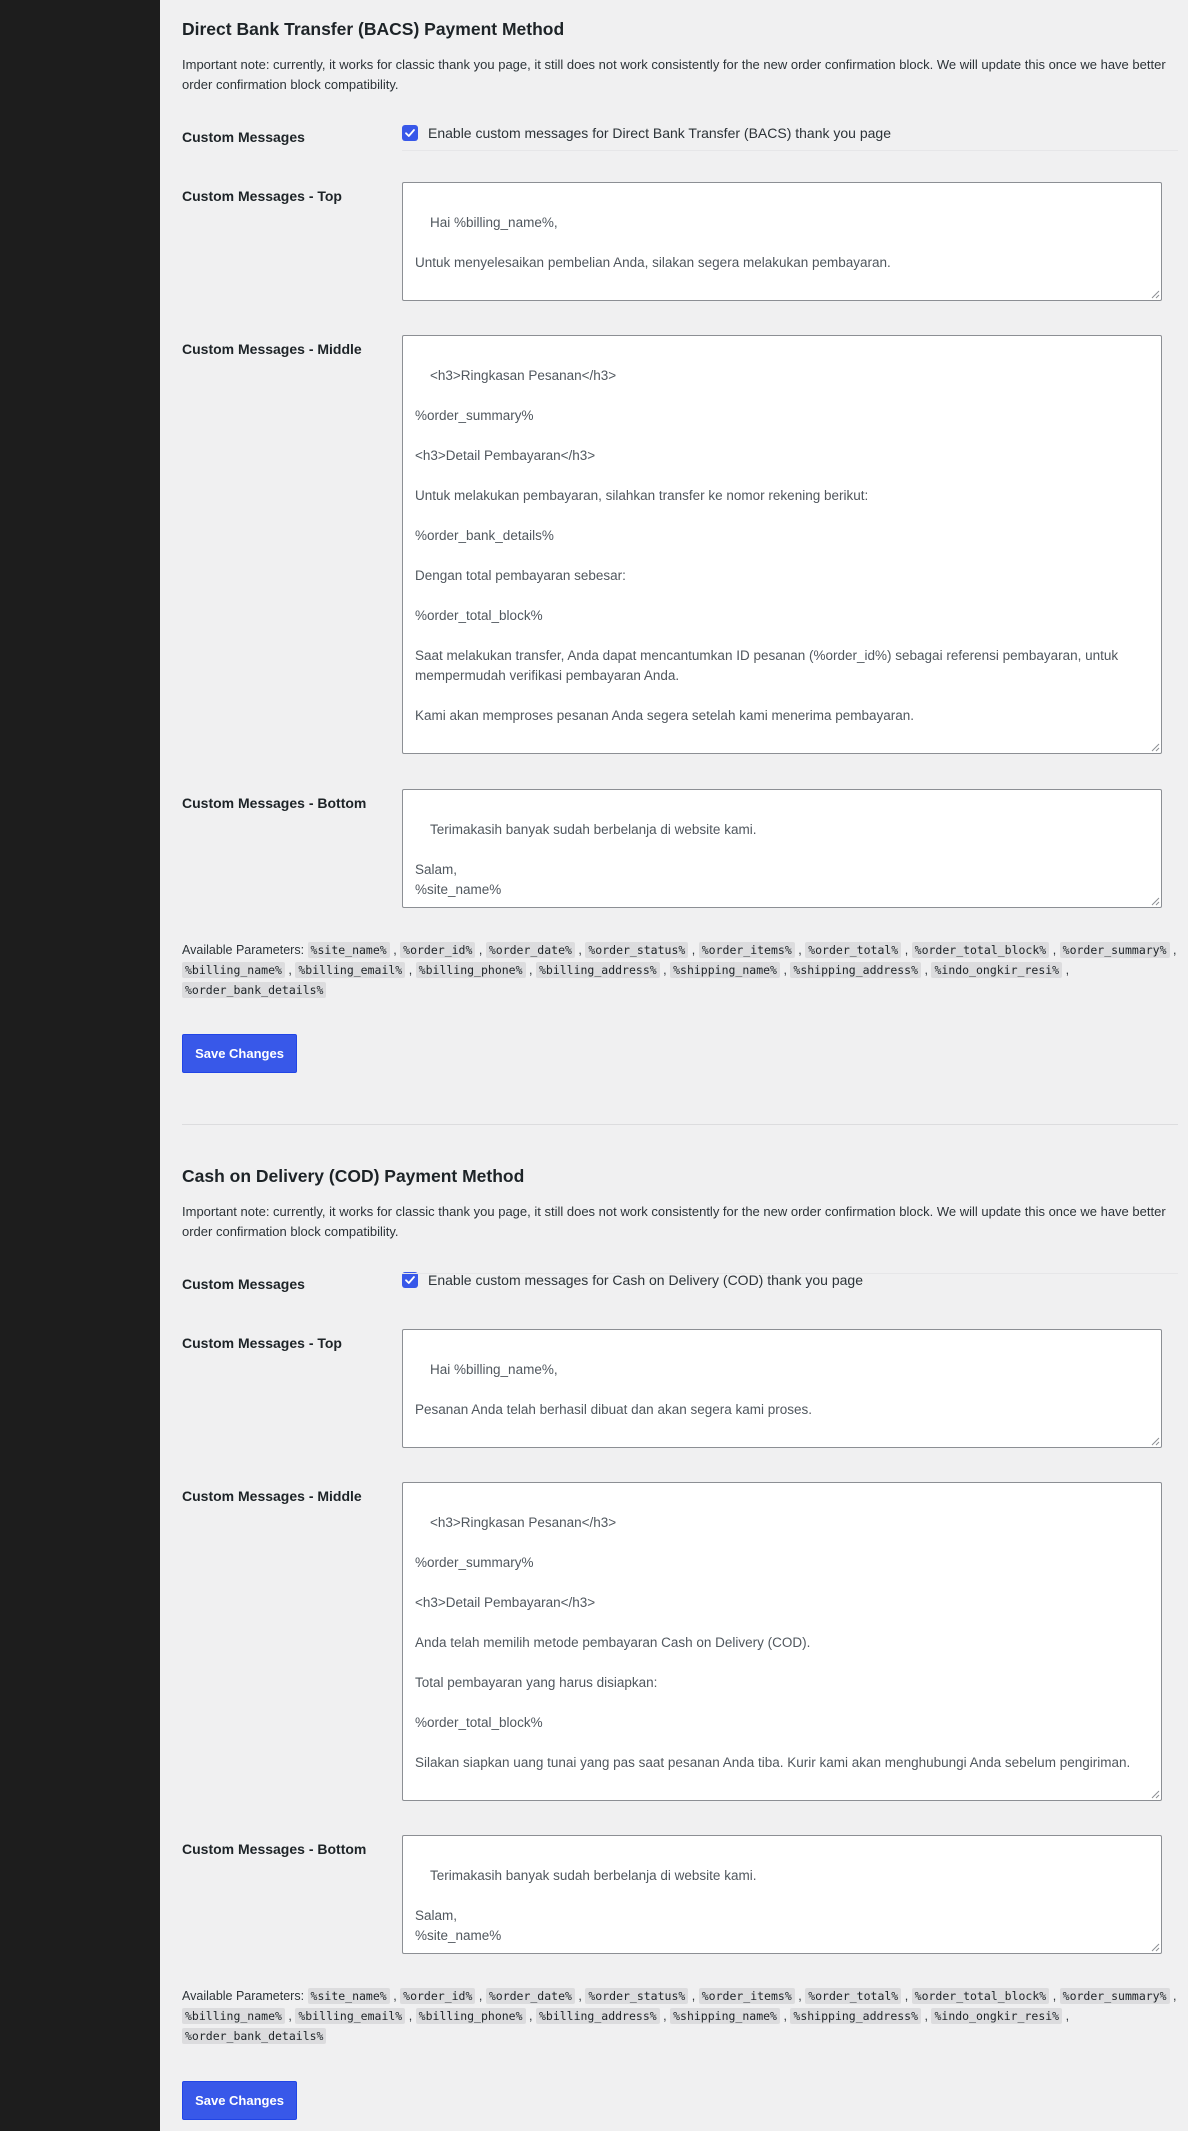  What do you see at coordinates (243, 137) in the screenshot?
I see `bacs-custom-messages-label: Custom Messages` at bounding box center [243, 137].